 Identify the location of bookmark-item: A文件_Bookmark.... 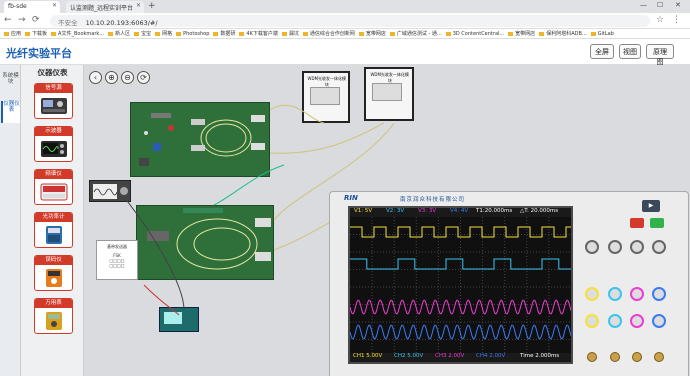
(78, 33).